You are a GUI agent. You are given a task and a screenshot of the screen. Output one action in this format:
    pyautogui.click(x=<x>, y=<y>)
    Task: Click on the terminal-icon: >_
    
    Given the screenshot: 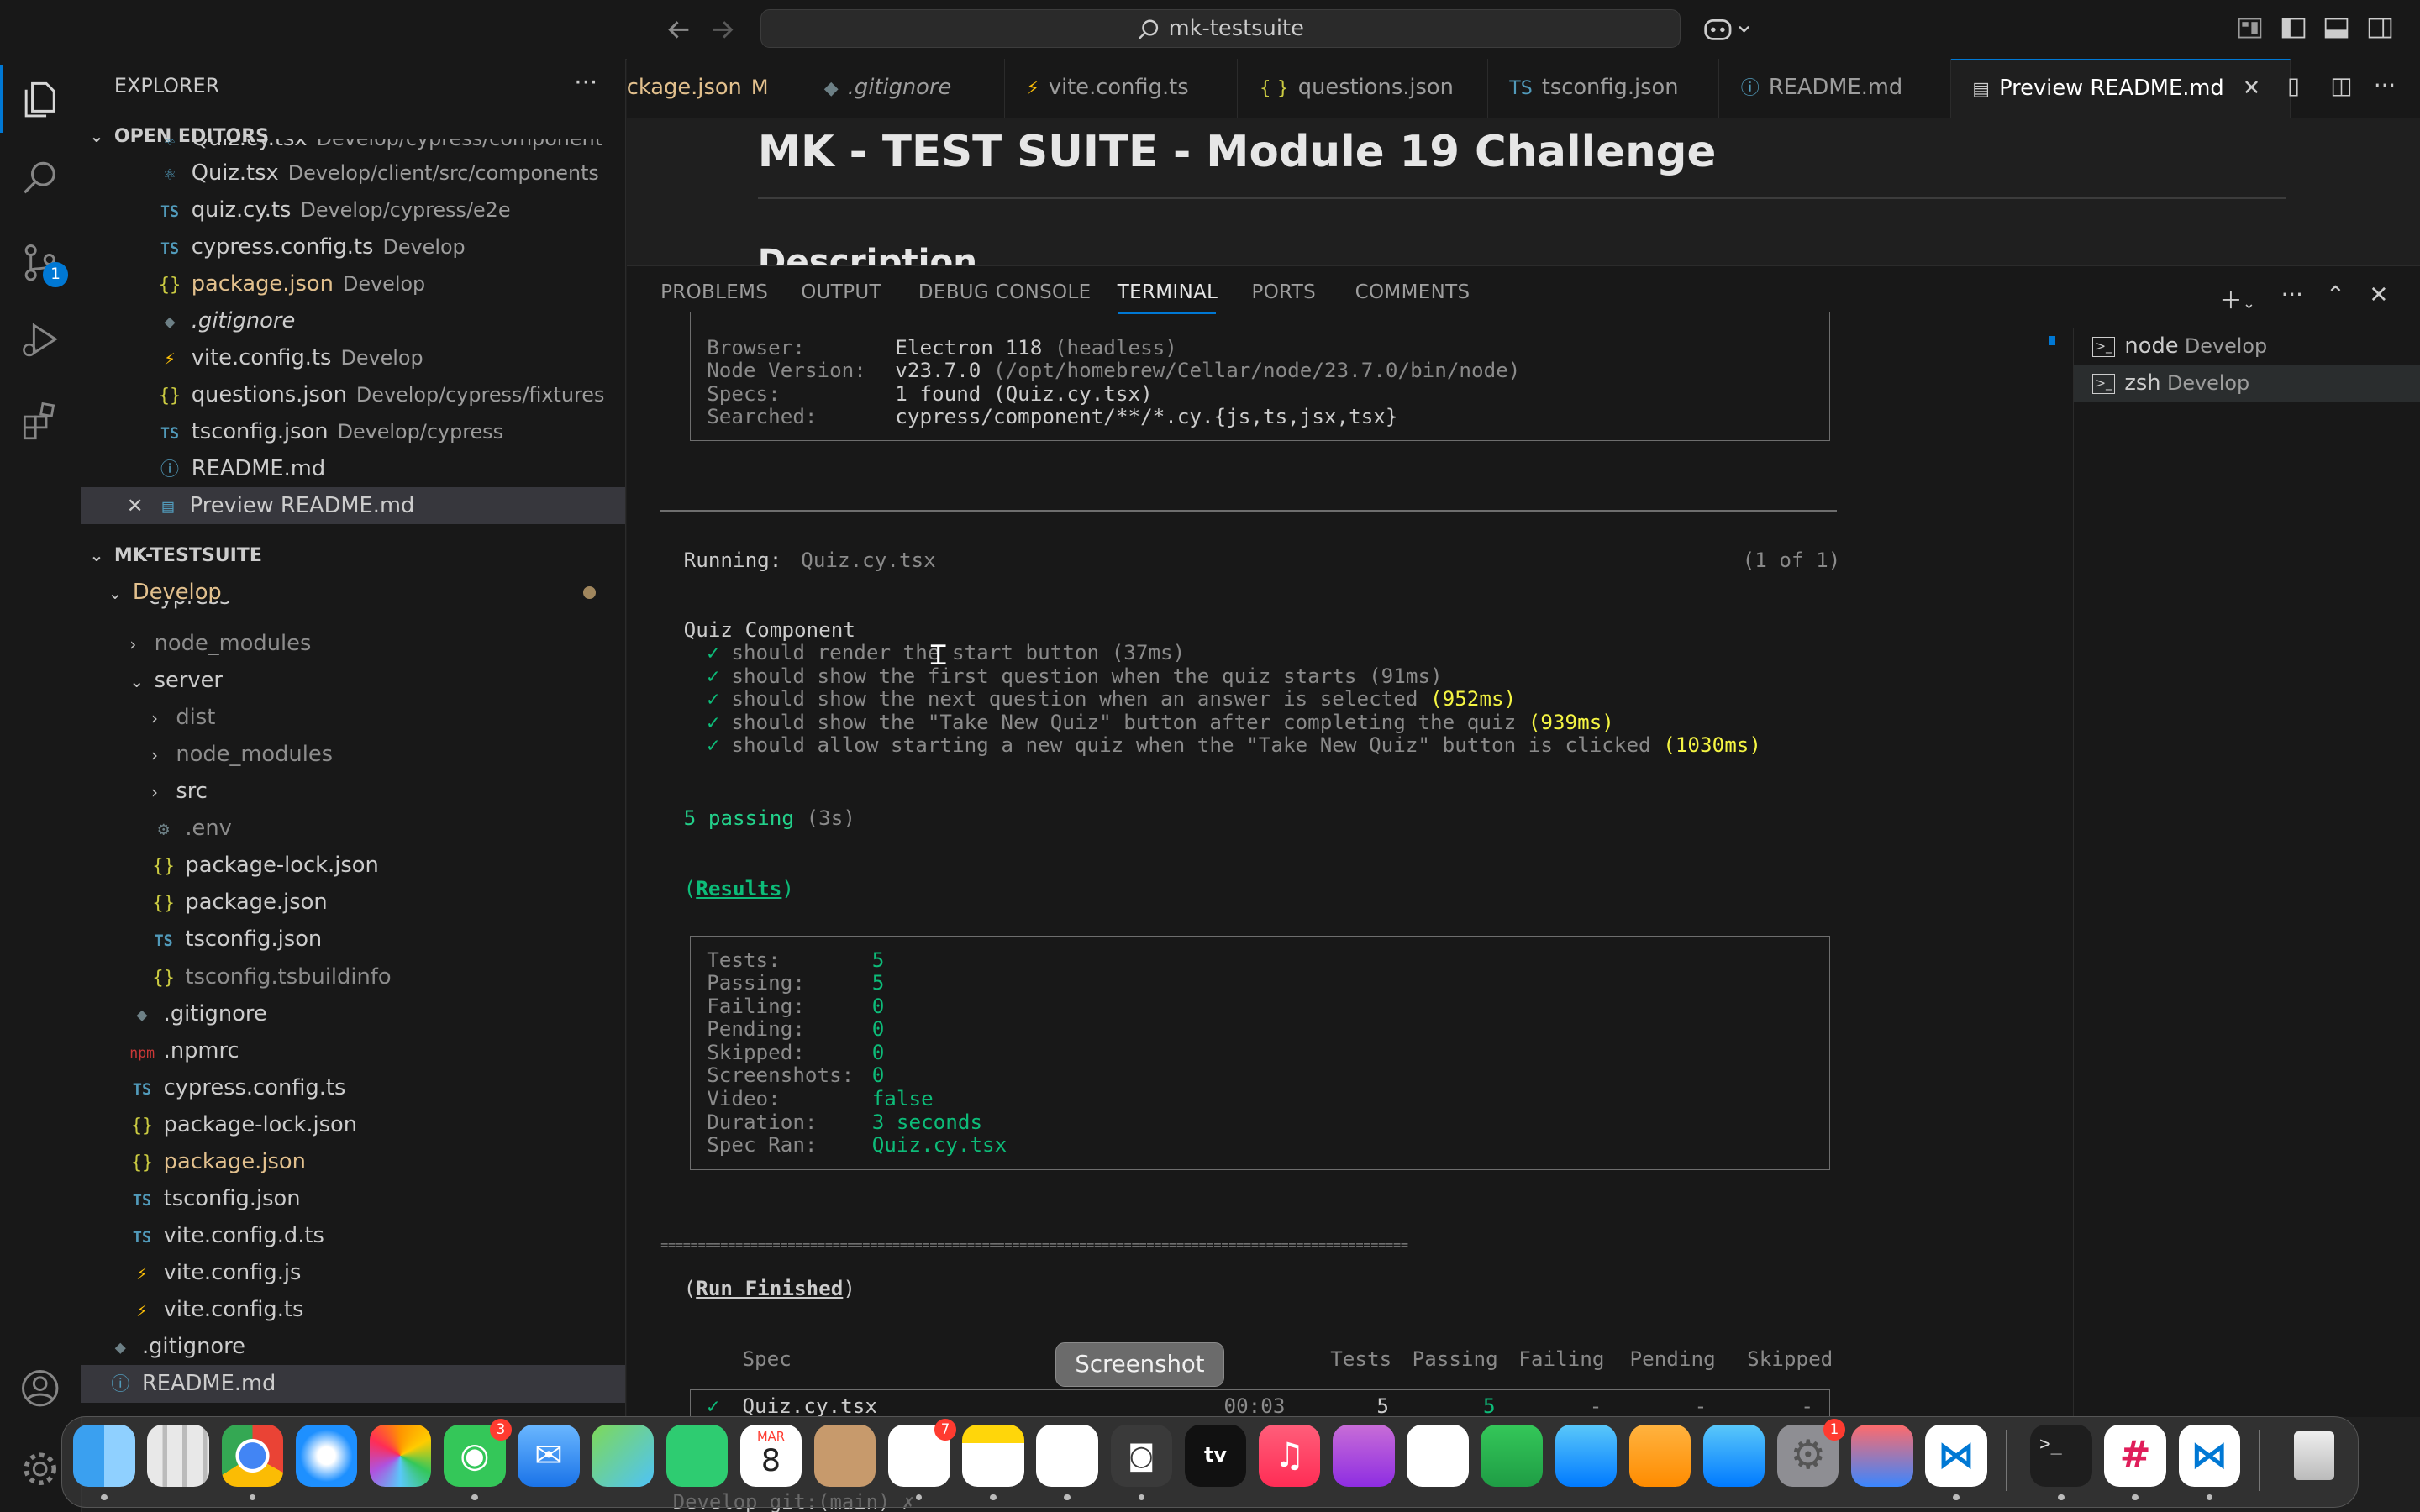 What is the action you would take?
    pyautogui.click(x=2061, y=1456)
    